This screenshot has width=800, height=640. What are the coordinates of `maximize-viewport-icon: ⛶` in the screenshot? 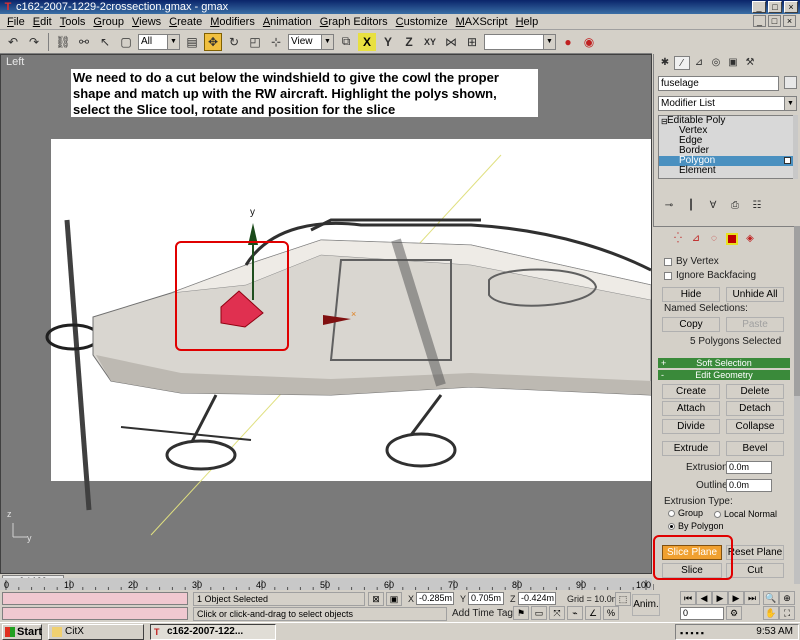 It's located at (787, 613).